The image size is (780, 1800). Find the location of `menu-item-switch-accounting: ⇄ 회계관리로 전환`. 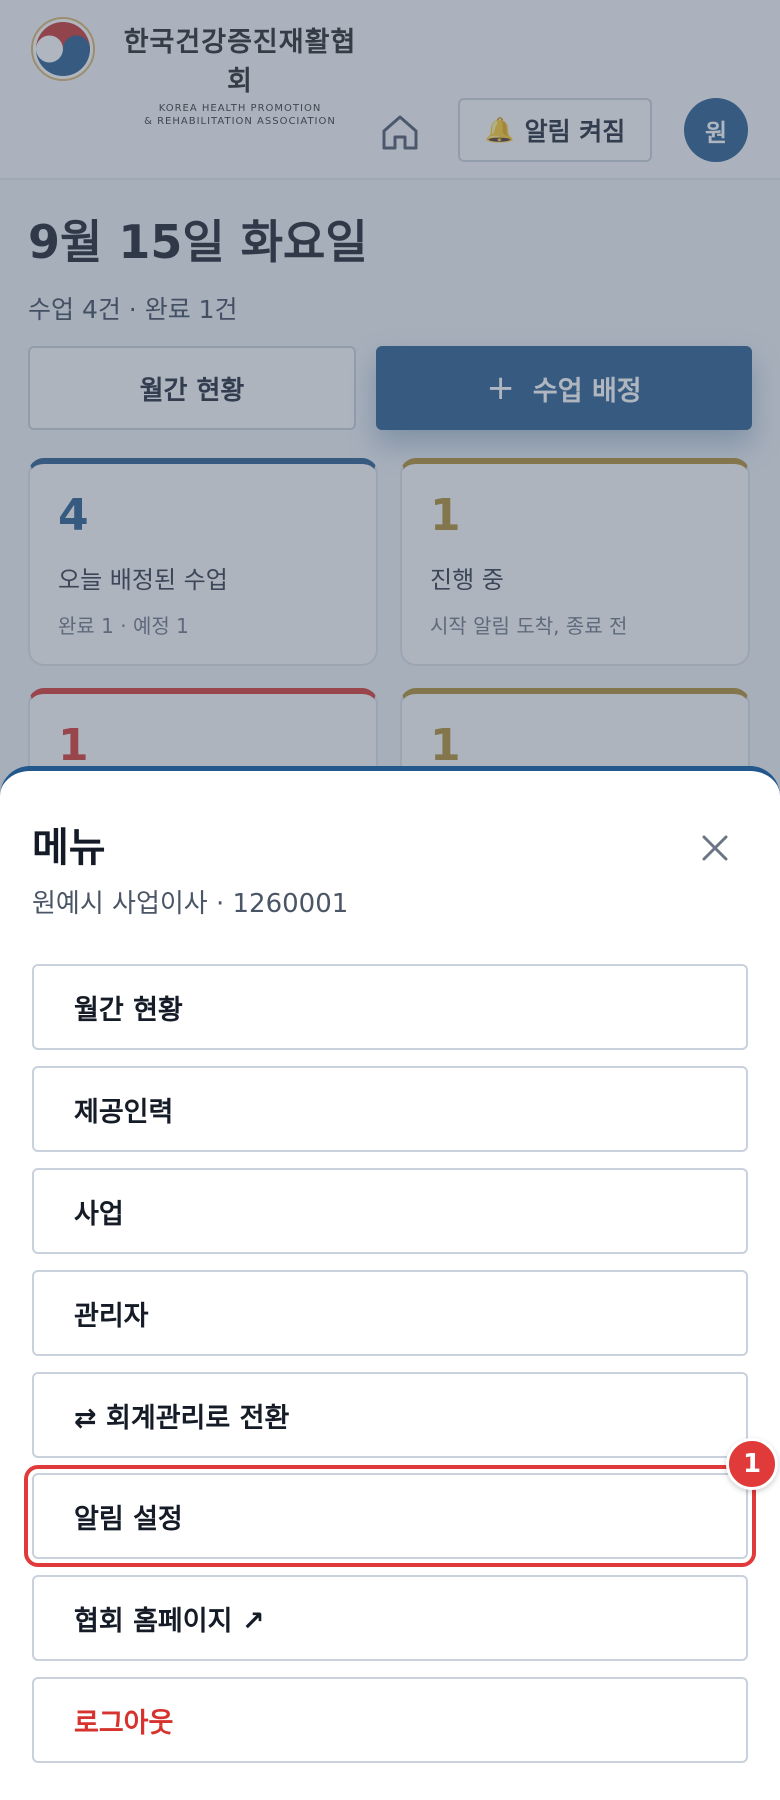

menu-item-switch-accounting: ⇄ 회계관리로 전환 is located at coordinates (390, 1415).